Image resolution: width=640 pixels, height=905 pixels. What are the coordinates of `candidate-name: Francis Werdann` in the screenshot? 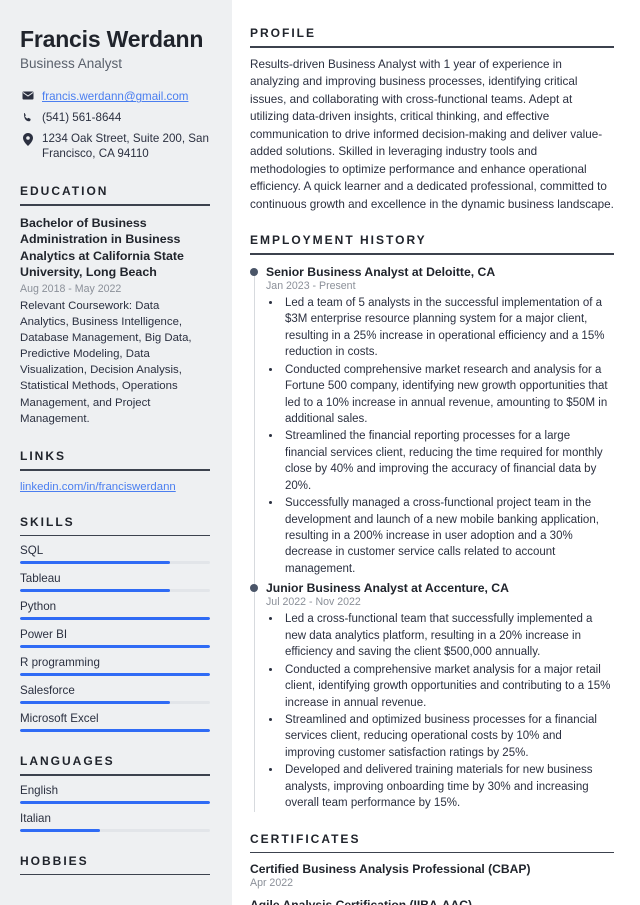 It's located at (112, 39).